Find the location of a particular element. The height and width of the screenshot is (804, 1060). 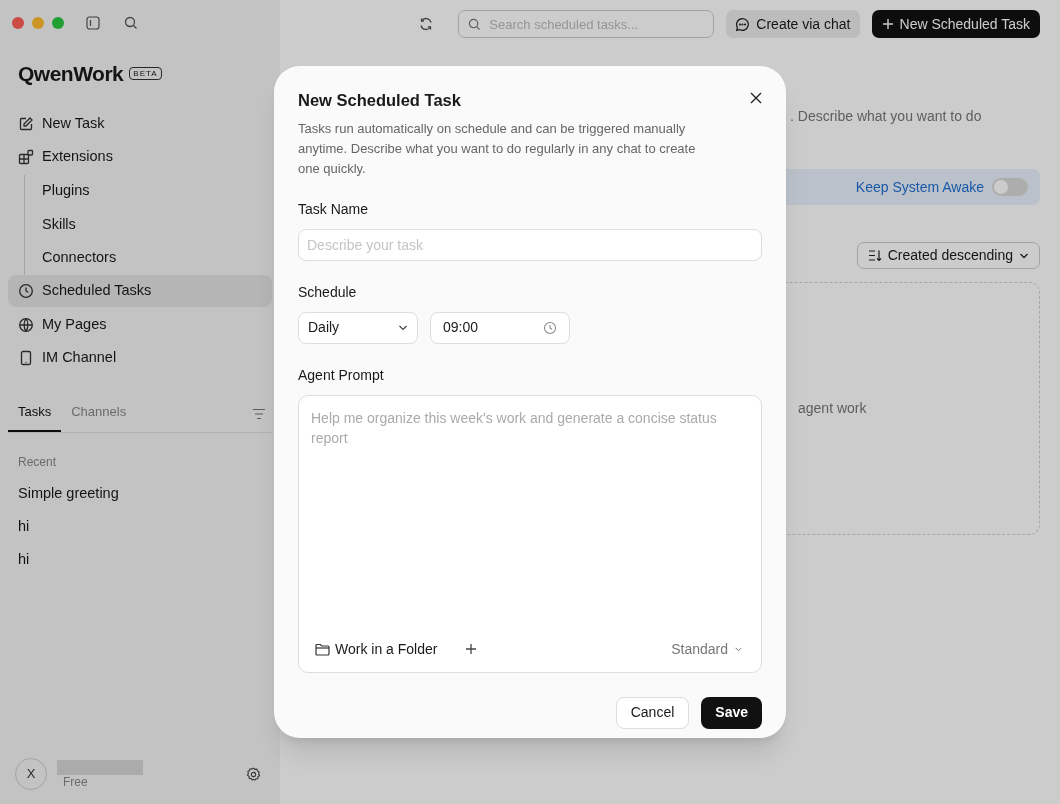

empty-state-text: agent work is located at coordinates (832, 408).